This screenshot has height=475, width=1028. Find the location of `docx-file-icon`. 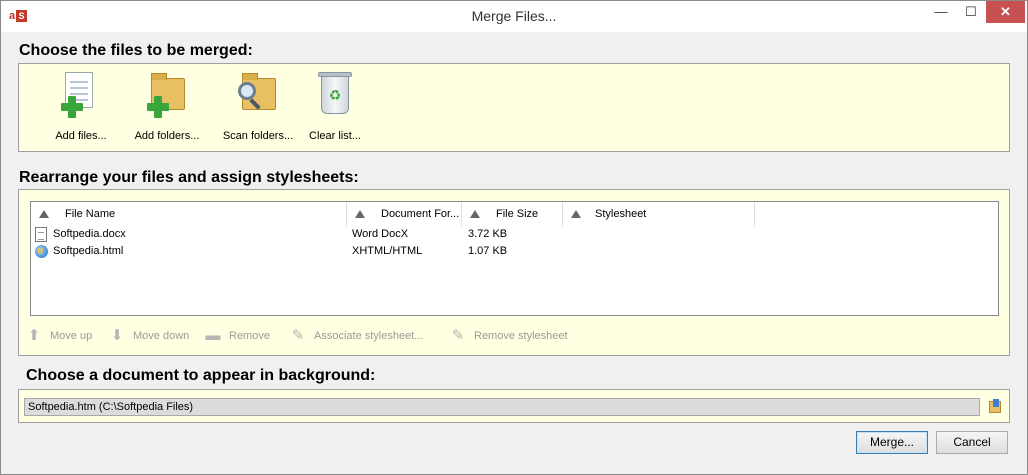

docx-file-icon is located at coordinates (41, 234).